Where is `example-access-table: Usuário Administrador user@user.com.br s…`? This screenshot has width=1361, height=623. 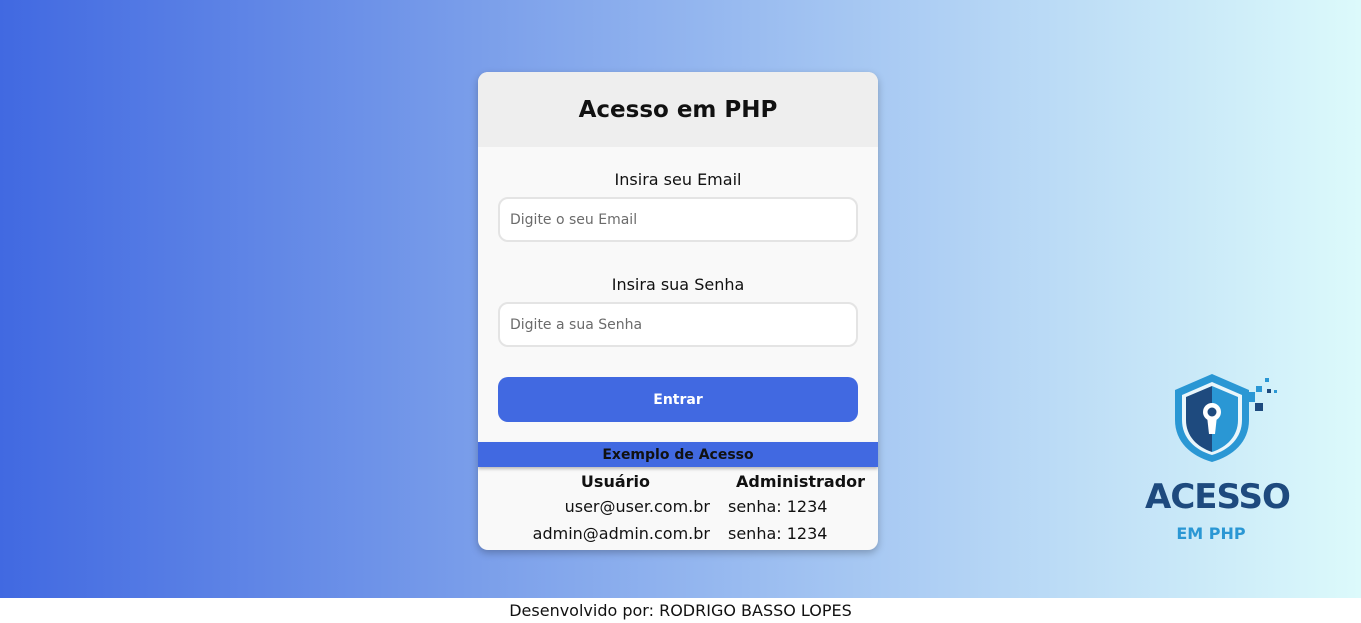 example-access-table: Usuário Administrador user@user.com.br s… is located at coordinates (678, 508).